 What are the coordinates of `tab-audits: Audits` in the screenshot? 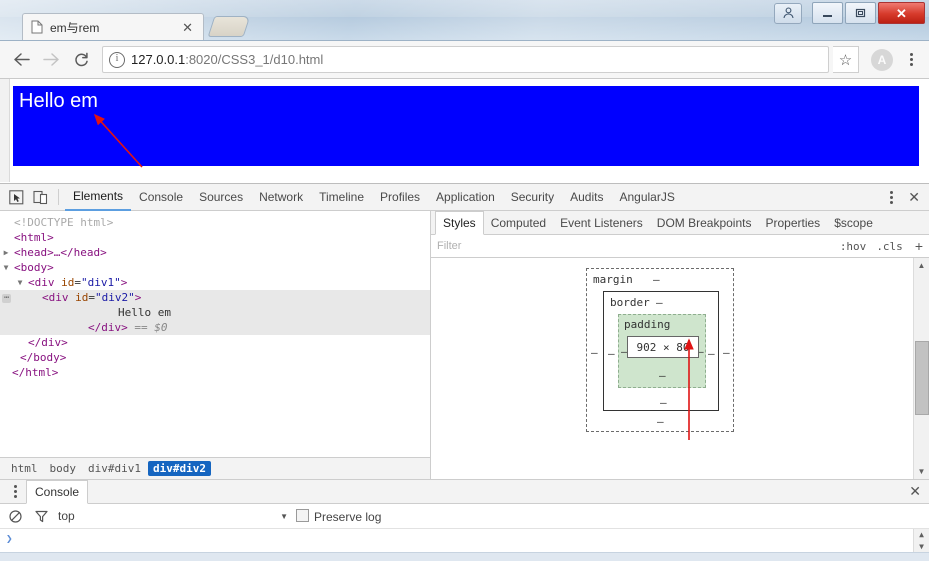 It's located at (586, 197).